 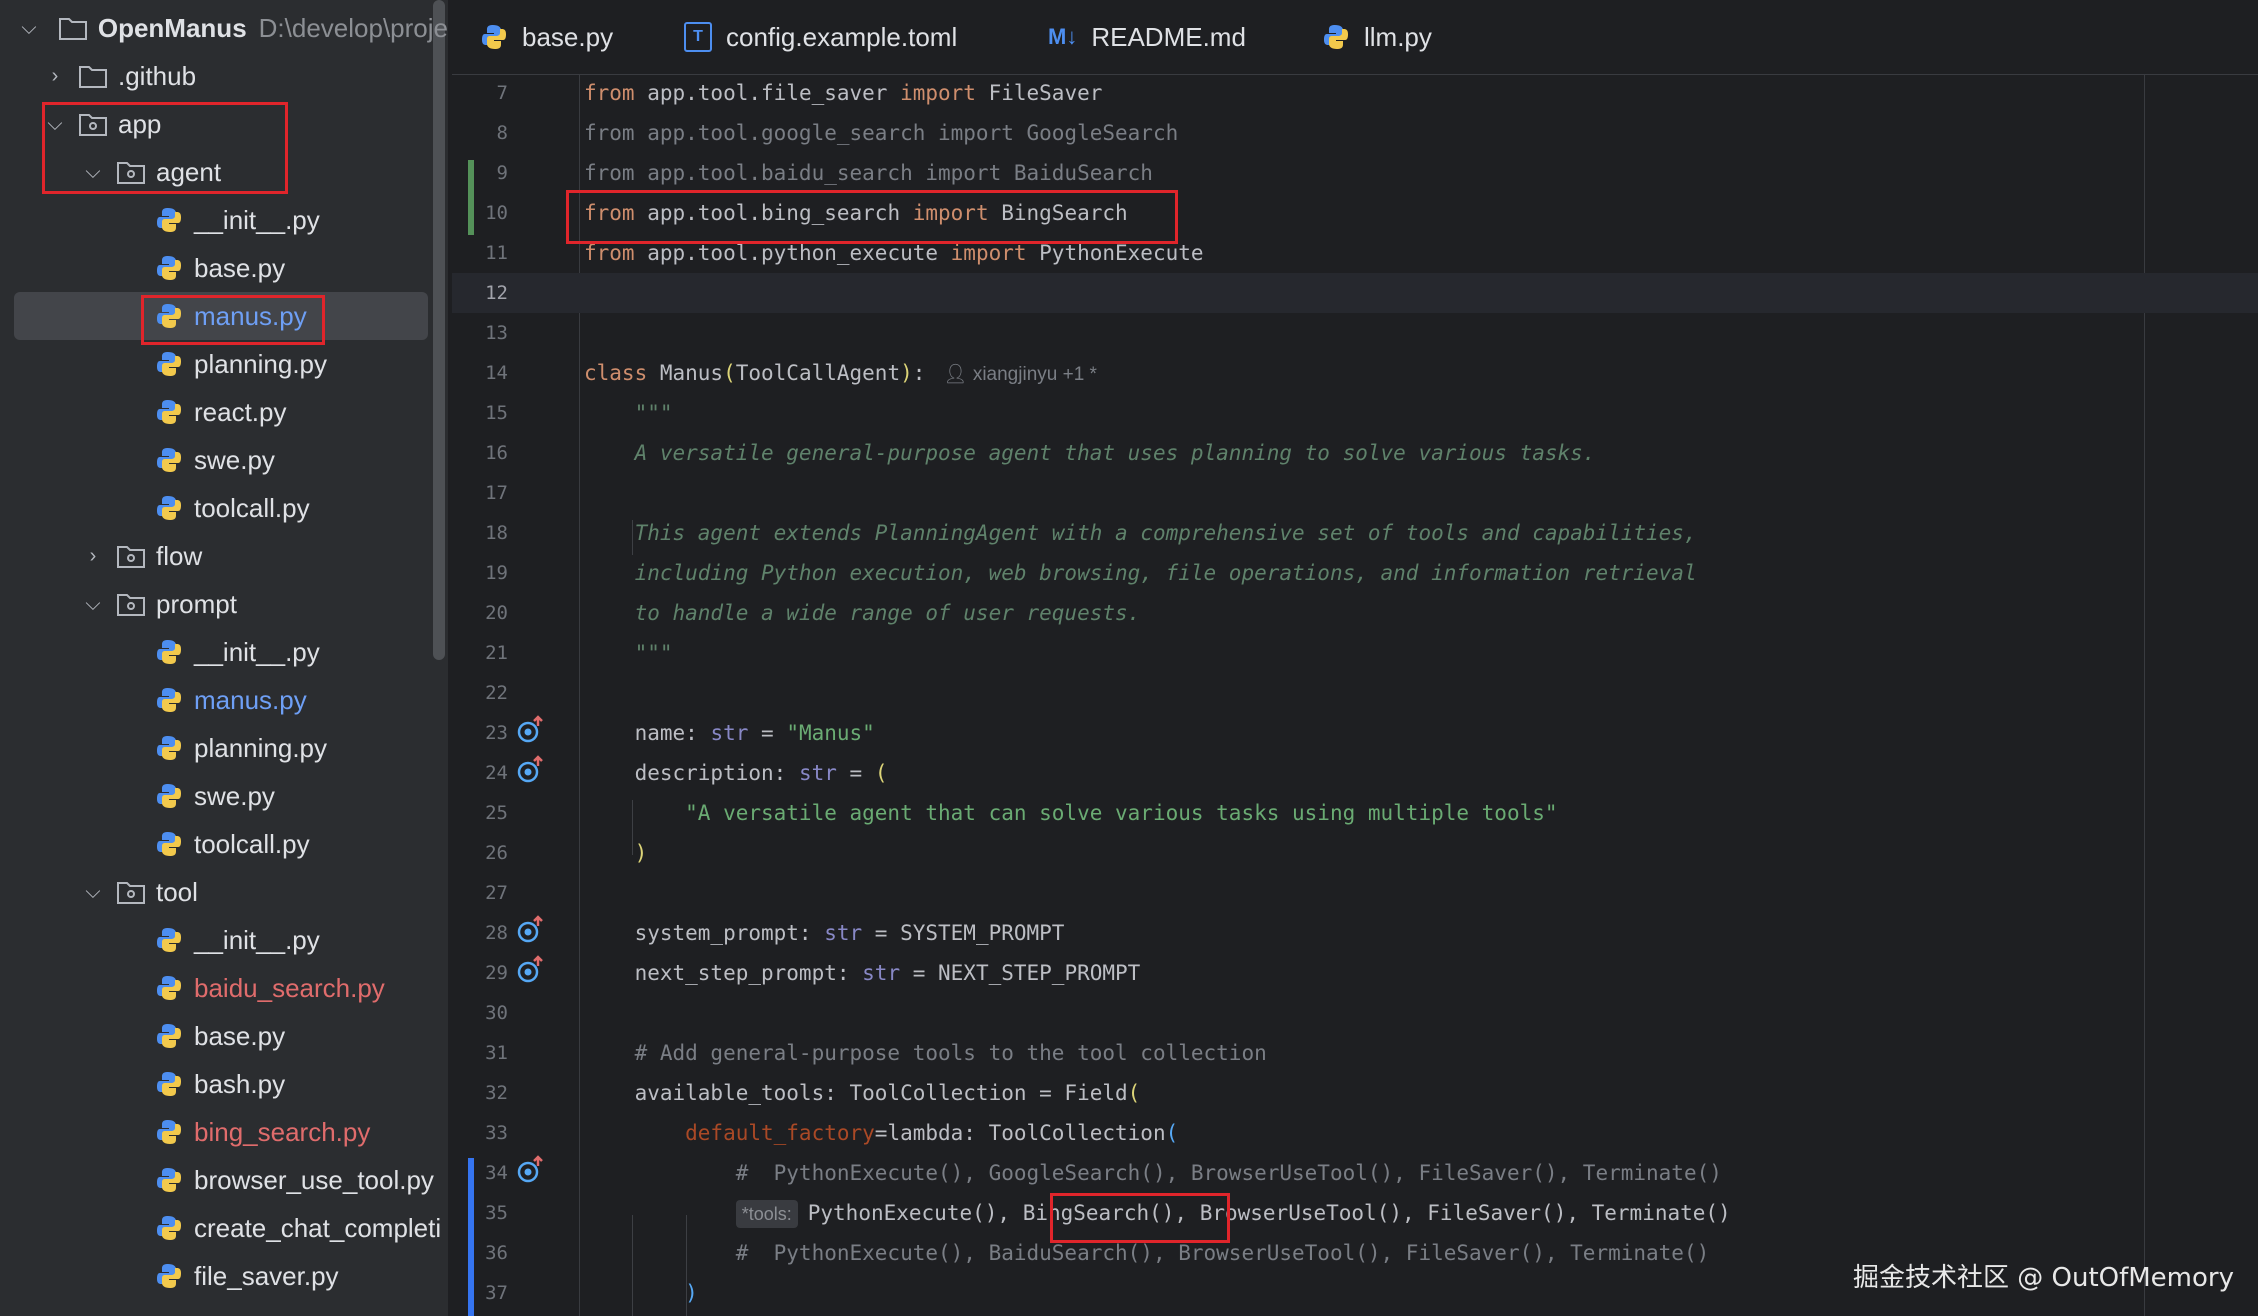 What do you see at coordinates (496, 693) in the screenshot?
I see `line-number: 22` at bounding box center [496, 693].